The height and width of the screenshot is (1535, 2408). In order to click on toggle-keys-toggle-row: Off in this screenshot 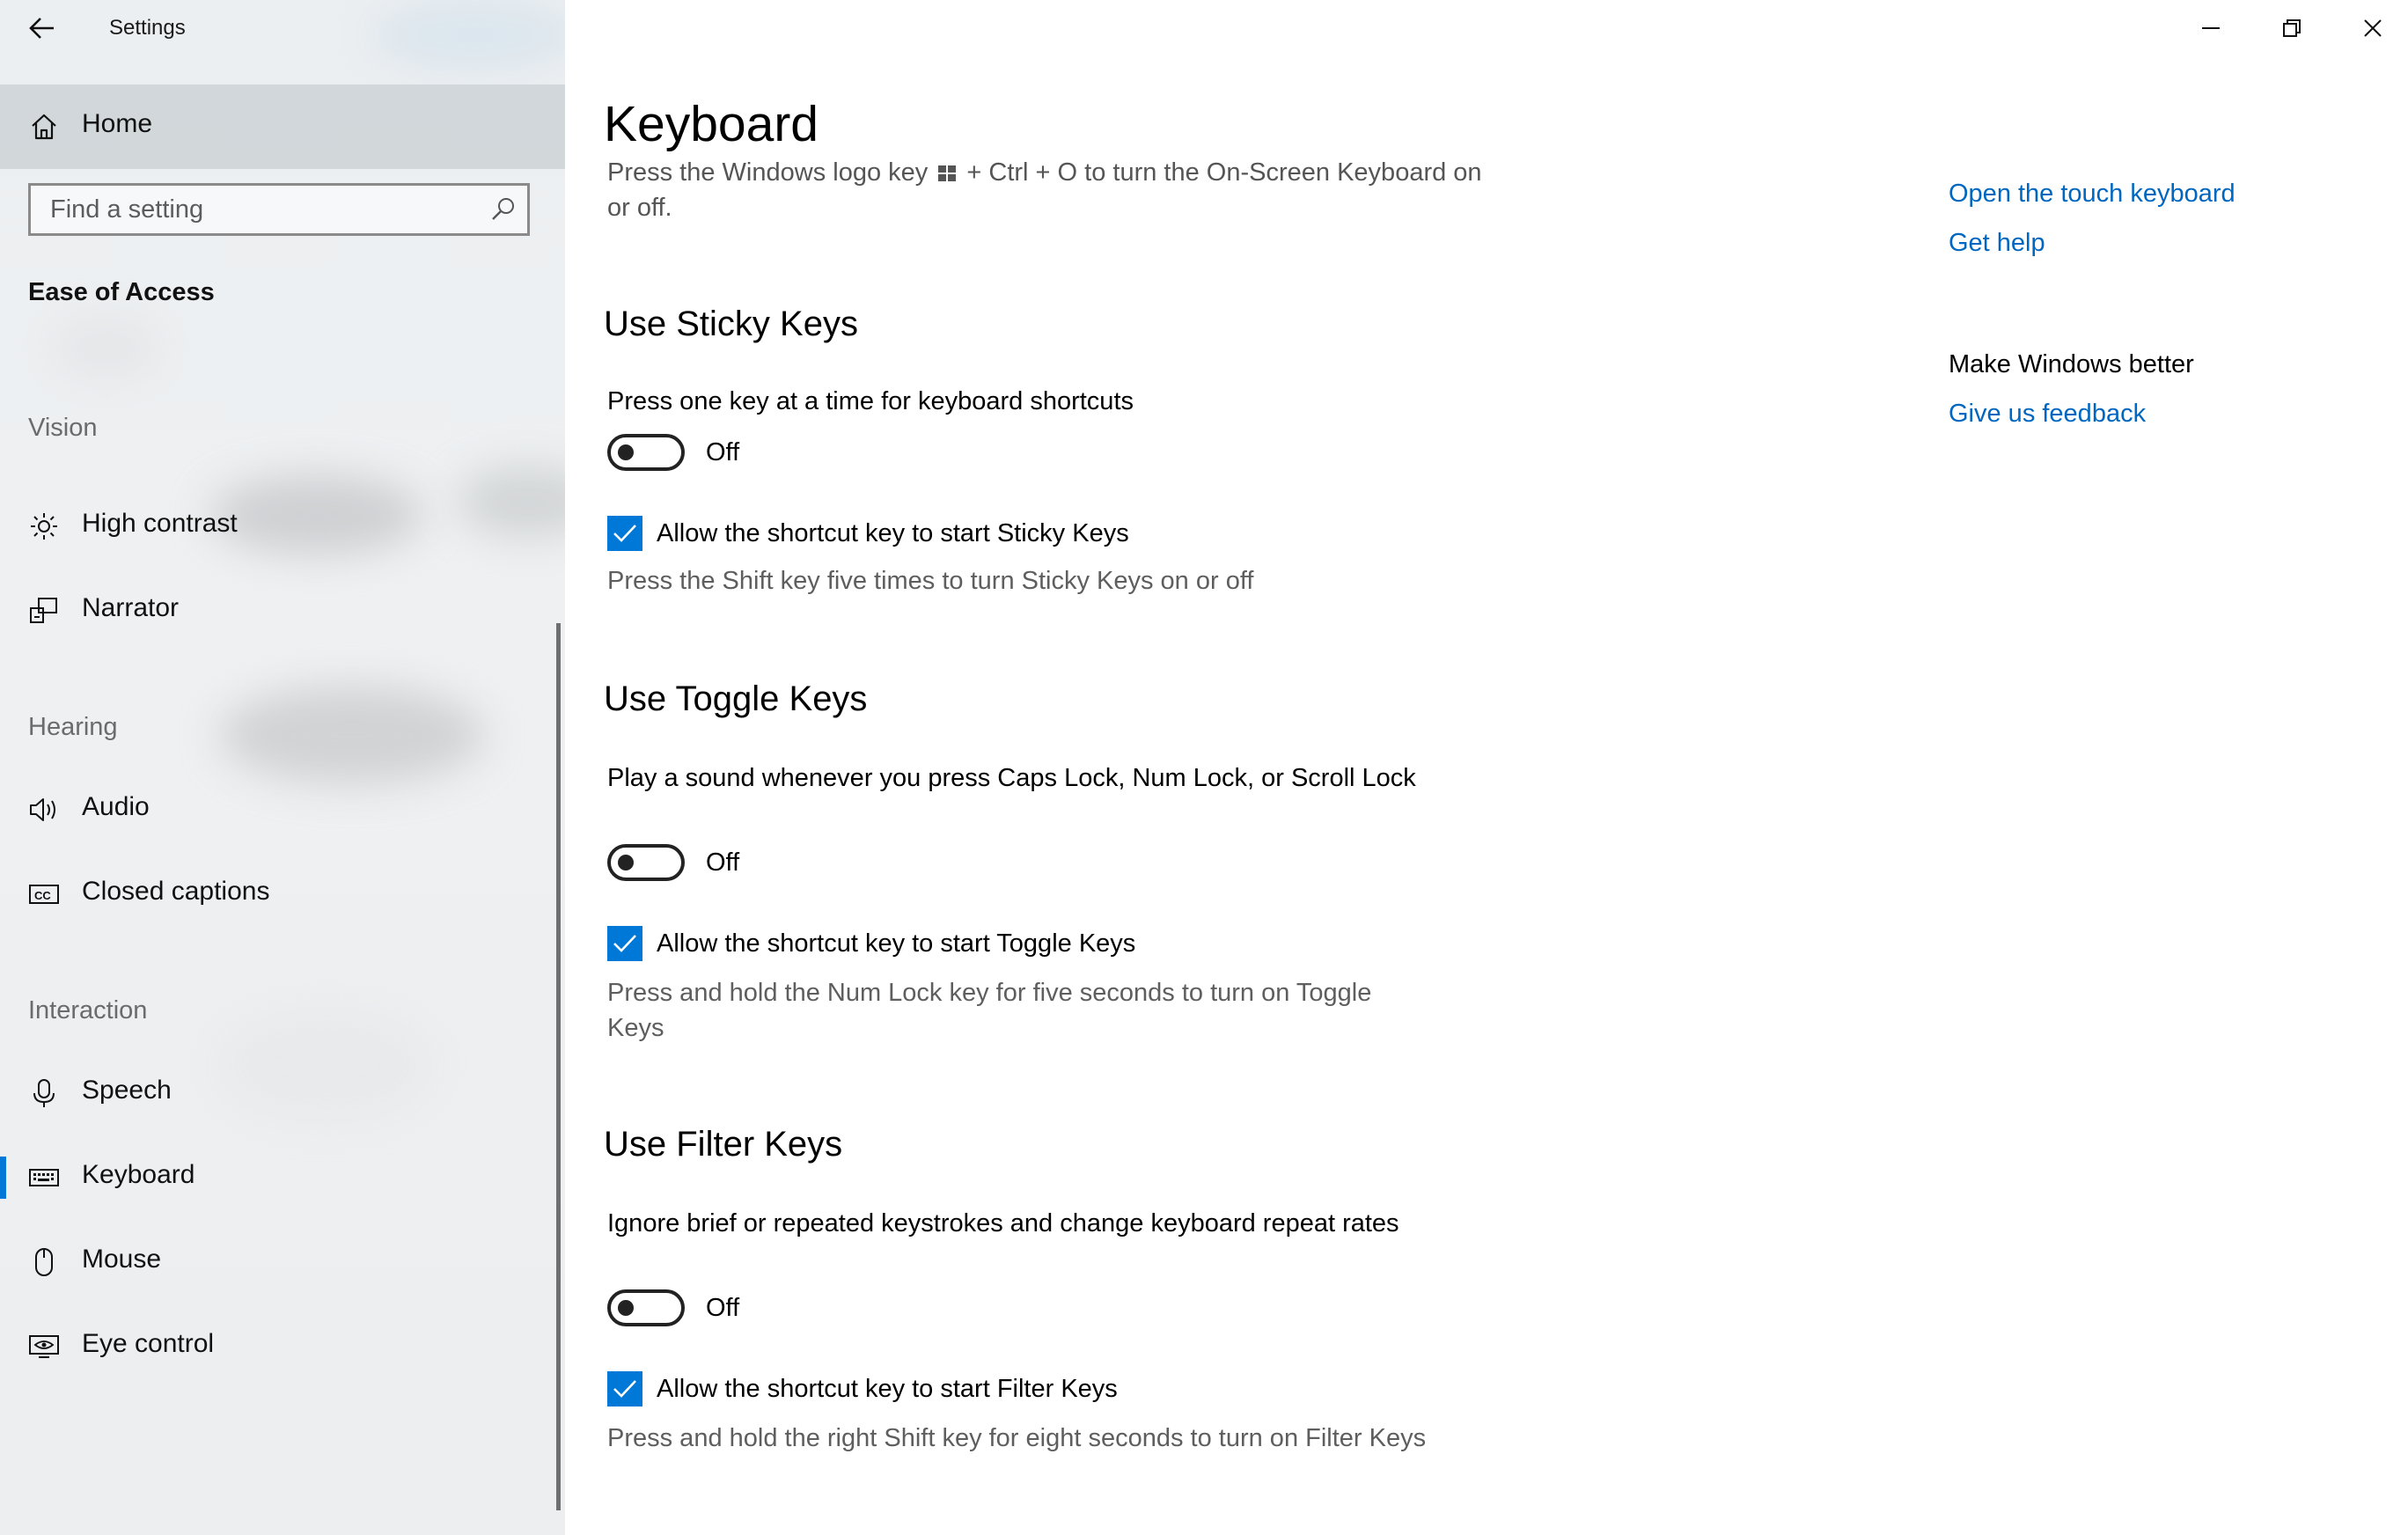, I will do `click(673, 862)`.